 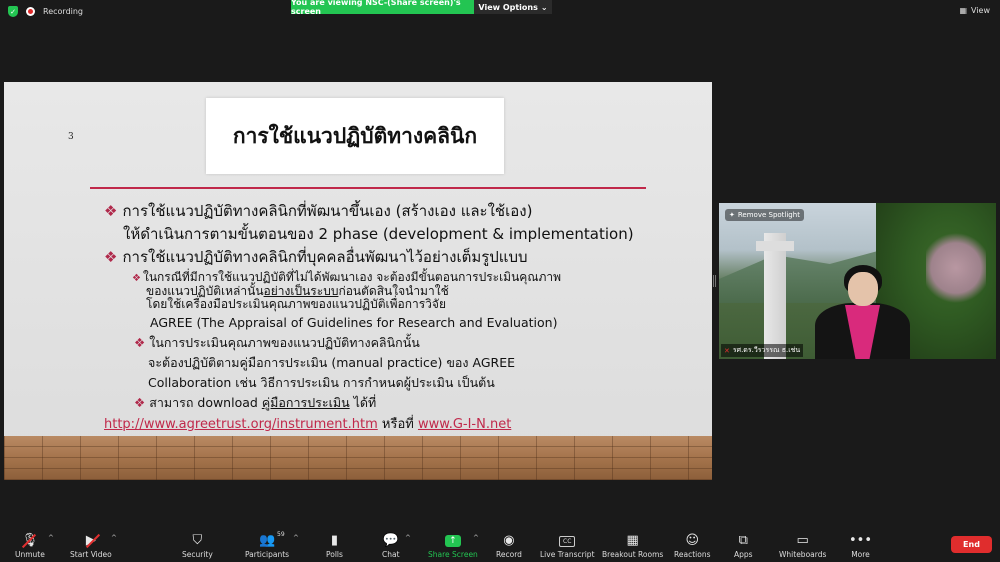 I want to click on smiley-plus-icon: ☺, so click(x=692, y=540).